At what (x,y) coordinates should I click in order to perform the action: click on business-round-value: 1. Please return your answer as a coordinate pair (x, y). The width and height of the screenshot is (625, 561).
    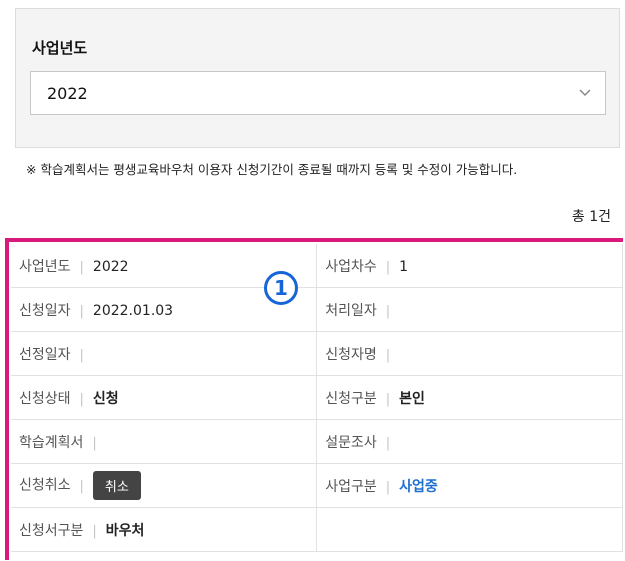
    Looking at the image, I should click on (404, 266).